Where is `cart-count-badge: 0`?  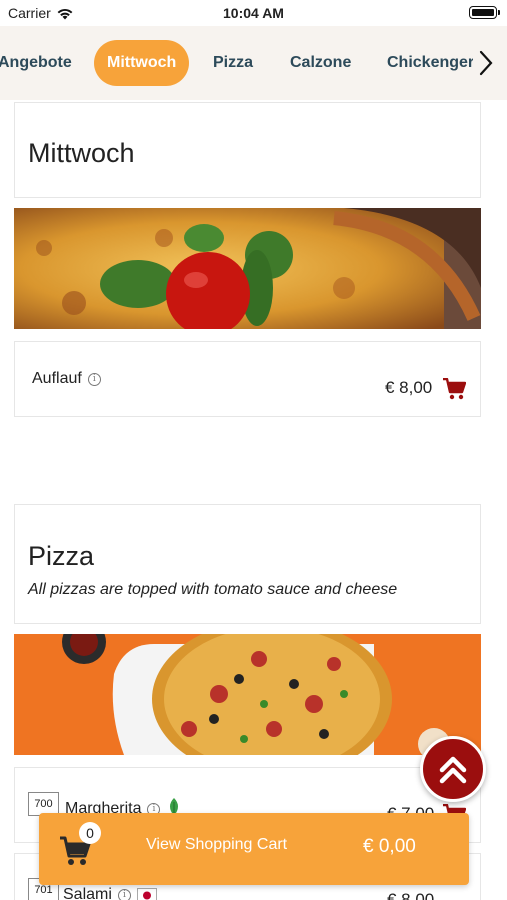
cart-count-badge: 0 is located at coordinates (90, 833).